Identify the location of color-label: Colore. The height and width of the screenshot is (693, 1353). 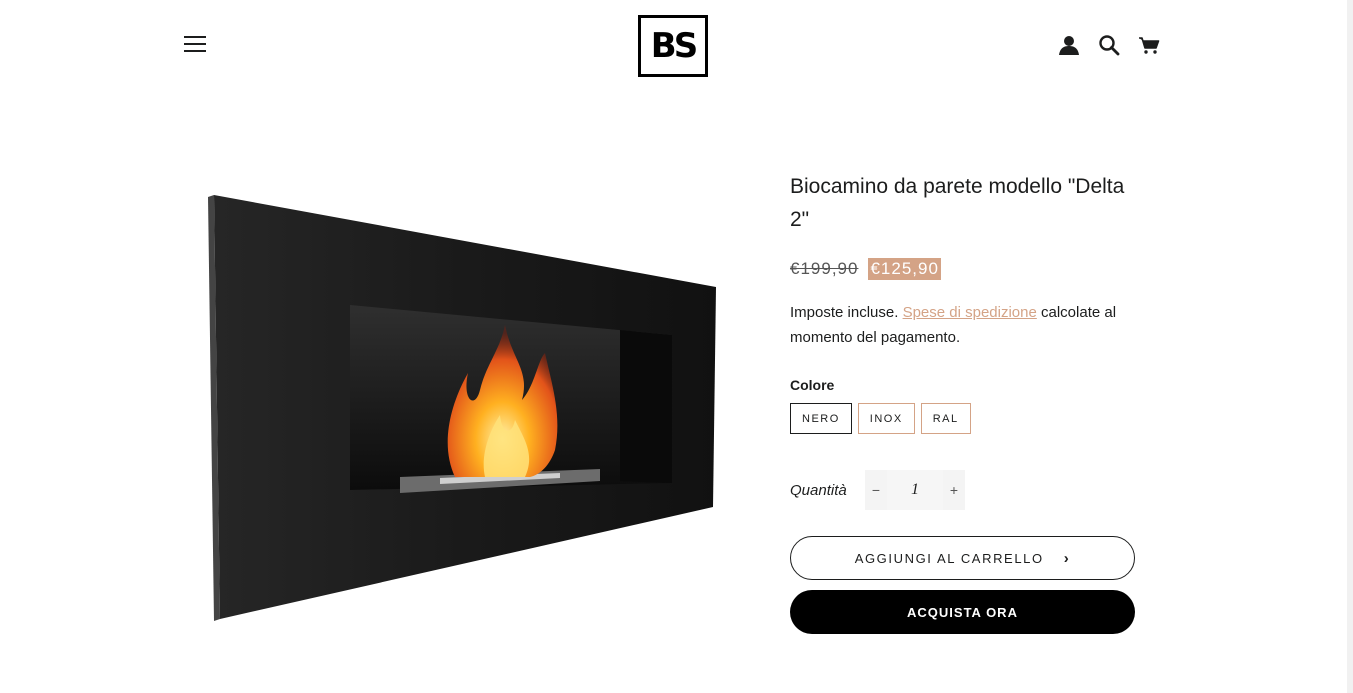
(812, 385).